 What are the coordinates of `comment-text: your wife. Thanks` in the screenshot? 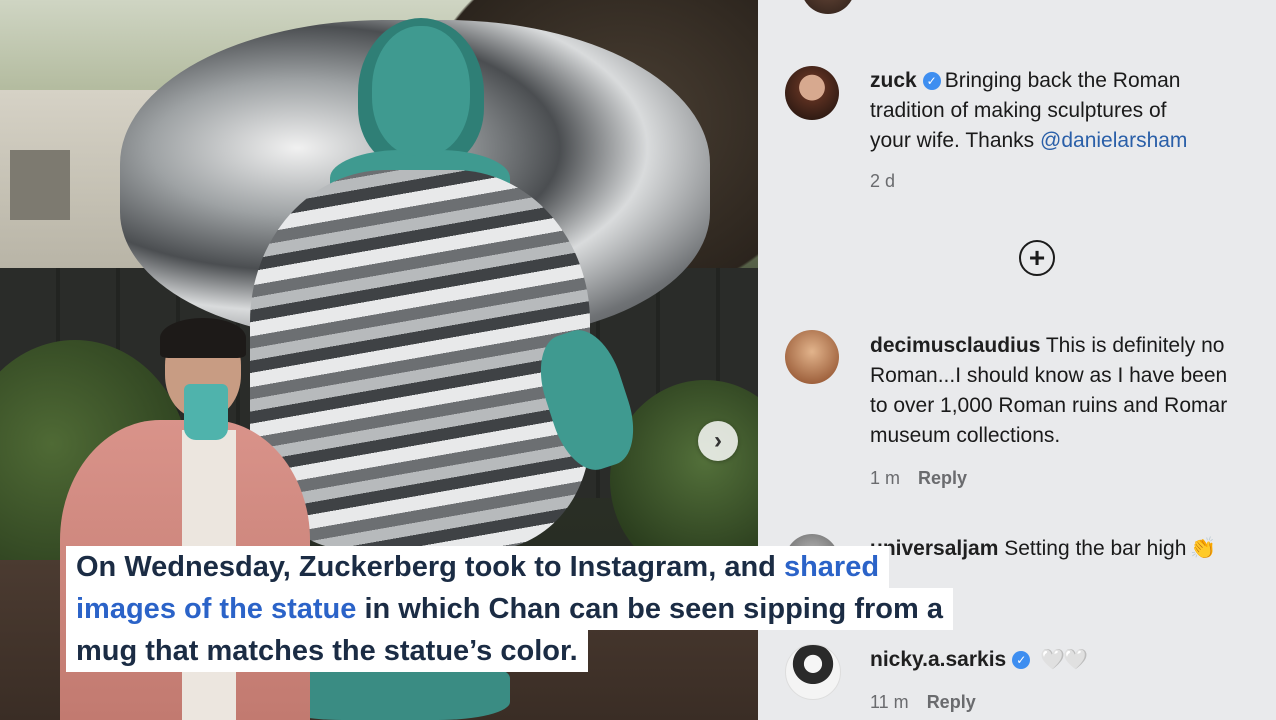 It's located at (955, 140).